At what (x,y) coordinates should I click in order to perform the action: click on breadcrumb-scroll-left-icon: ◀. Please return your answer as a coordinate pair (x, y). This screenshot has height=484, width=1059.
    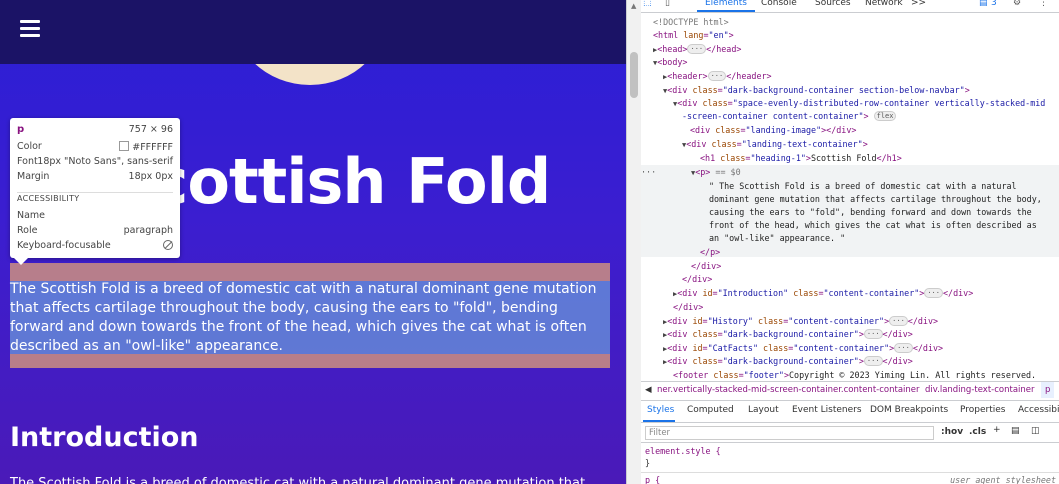
    Looking at the image, I should click on (648, 390).